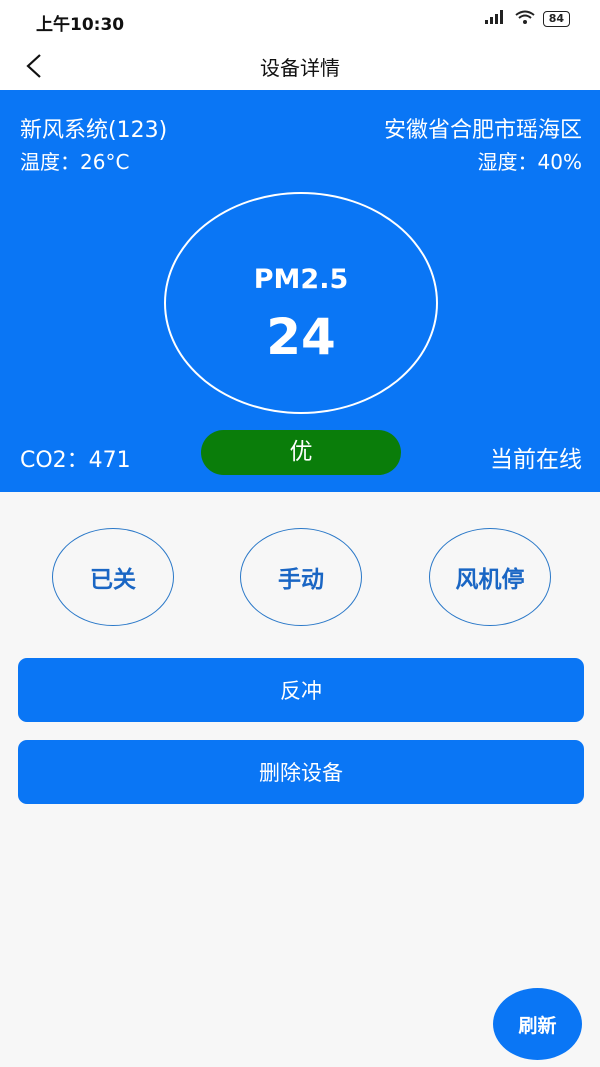 Image resolution: width=600 pixels, height=1067 pixels. Describe the element at coordinates (536, 460) in the screenshot. I see `online-status: 当前在线` at that location.